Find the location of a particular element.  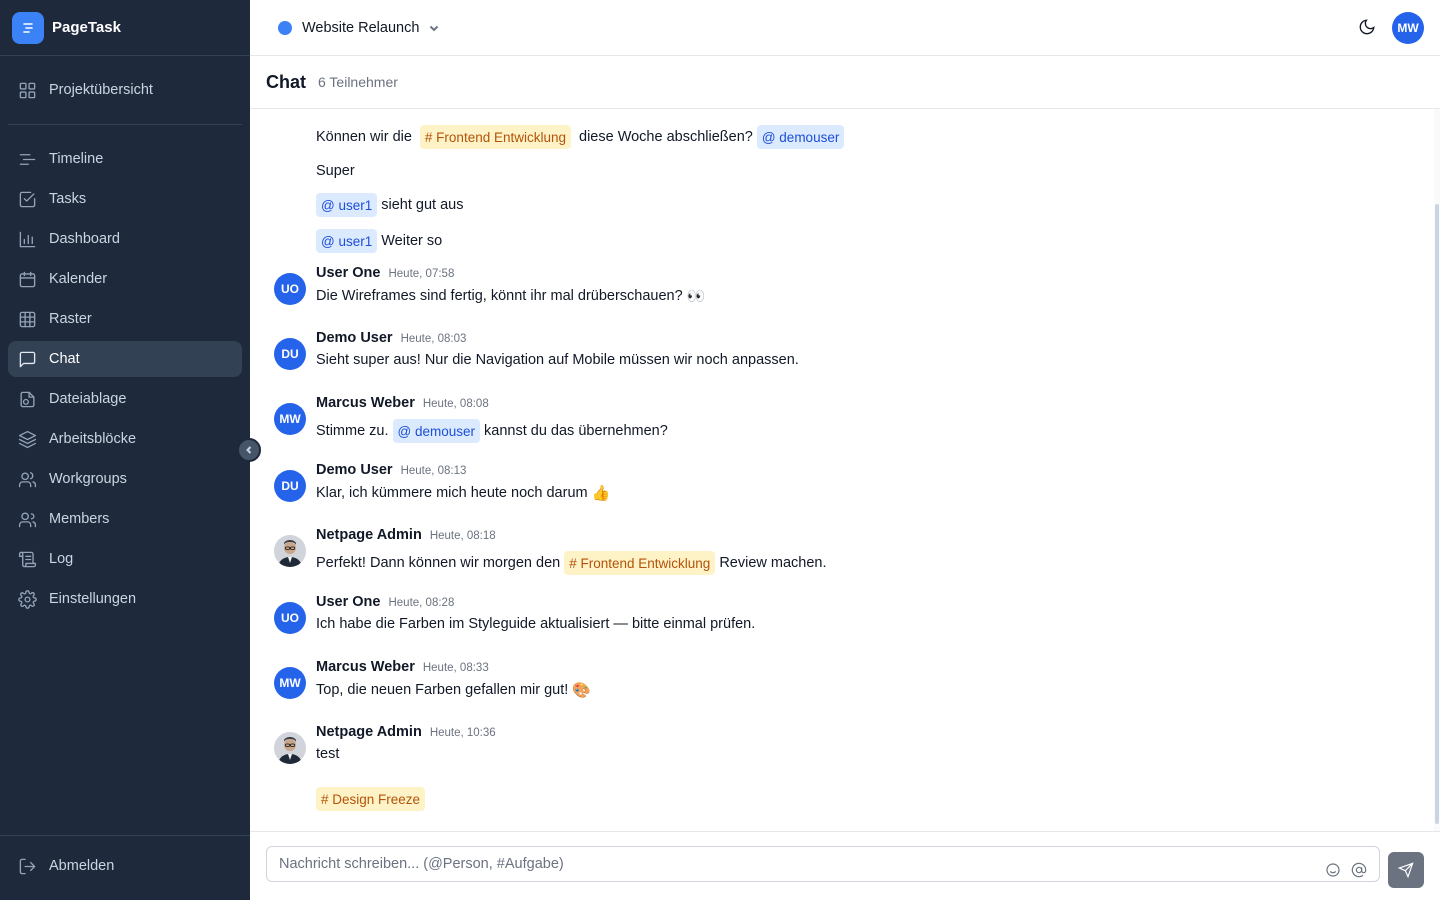

sidebar-item-log: Log is located at coordinates (125, 559).